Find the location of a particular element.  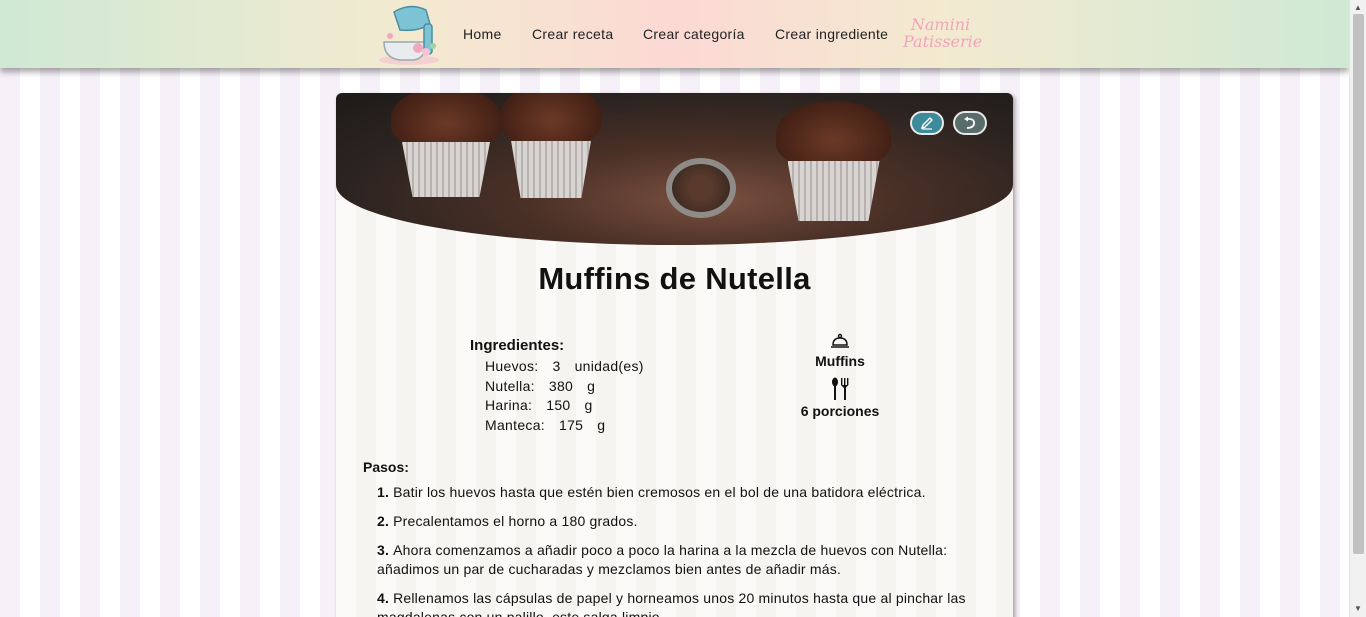

scrollbar-thumb is located at coordinates (1358, 284).